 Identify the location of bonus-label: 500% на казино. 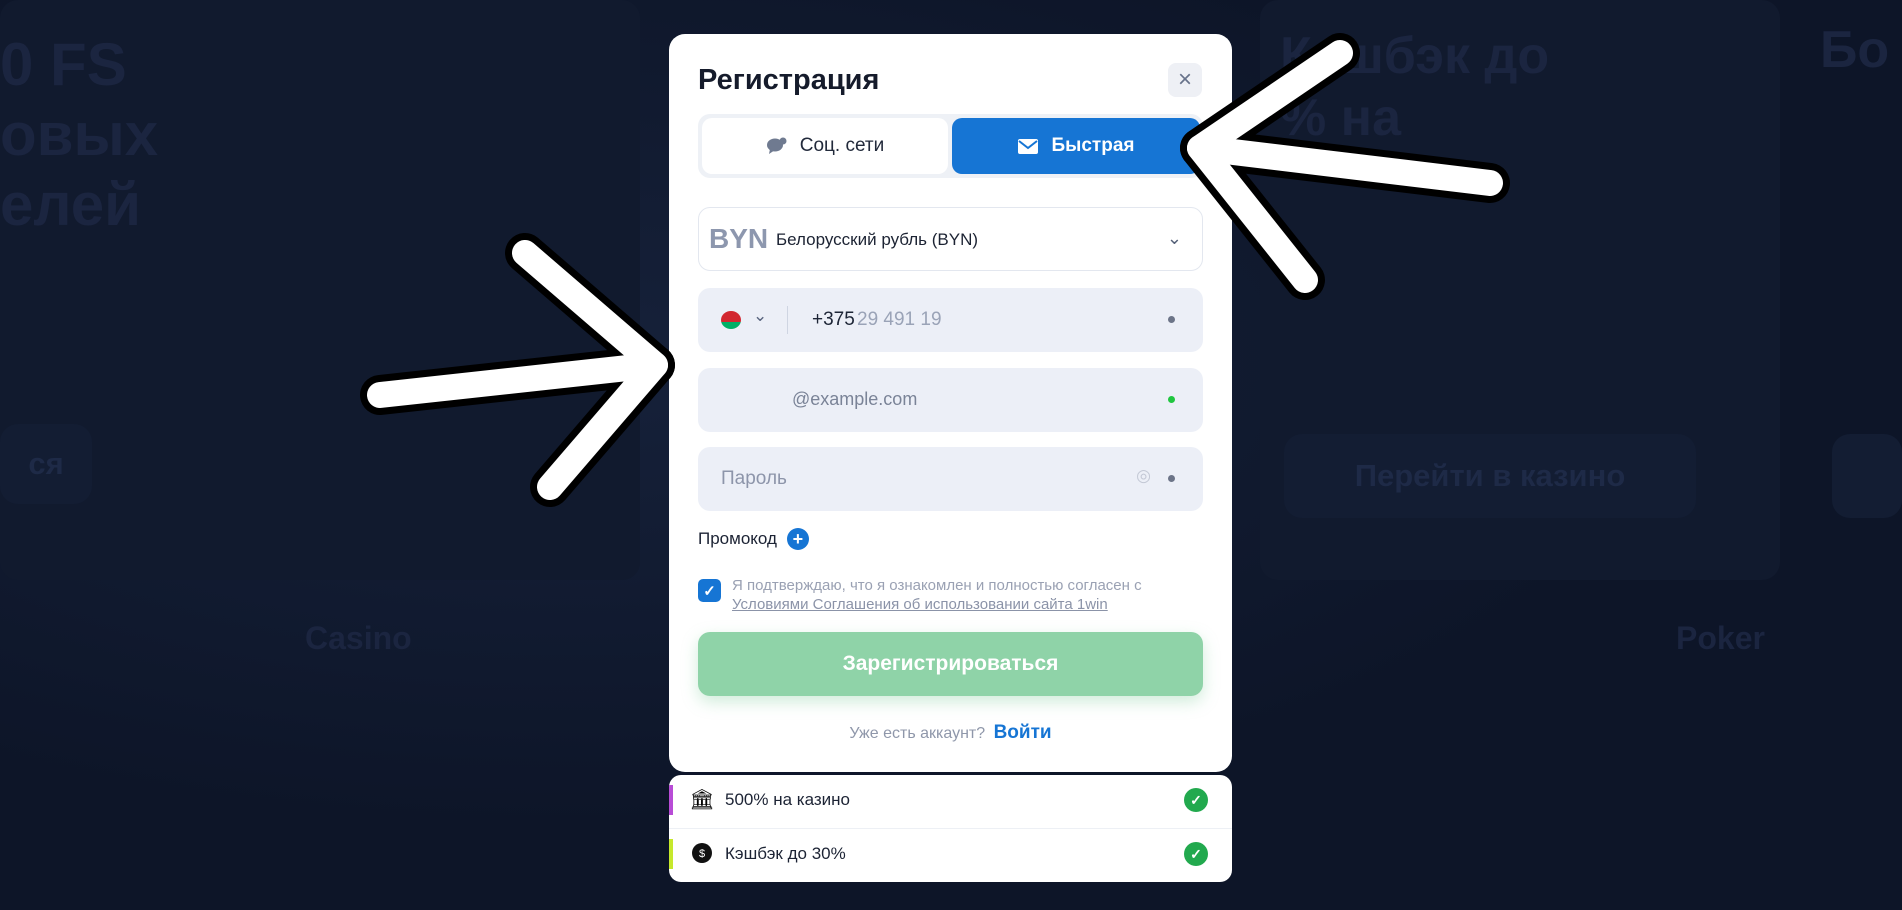
(787, 799).